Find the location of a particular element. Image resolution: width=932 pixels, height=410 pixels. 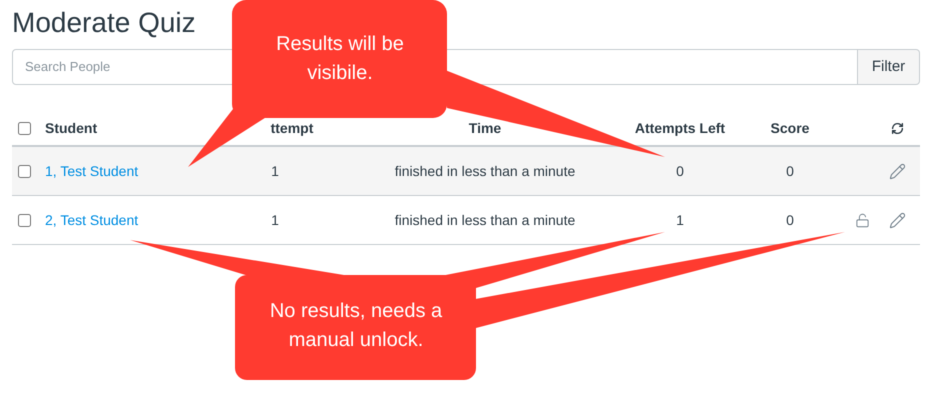

filter-button: Filter is located at coordinates (889, 67).